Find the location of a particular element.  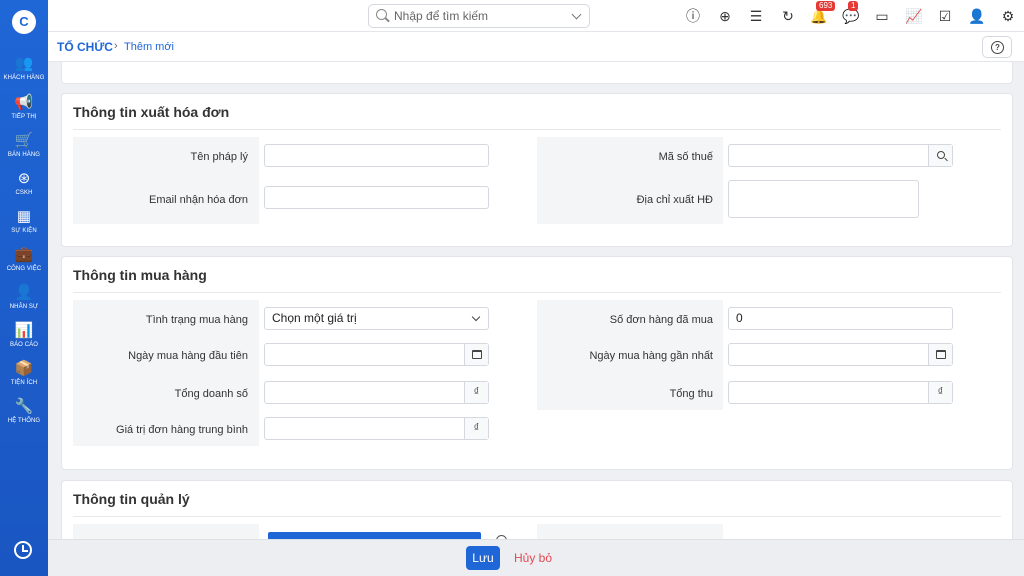

calendar-icon: ▭ is located at coordinates (882, 16).